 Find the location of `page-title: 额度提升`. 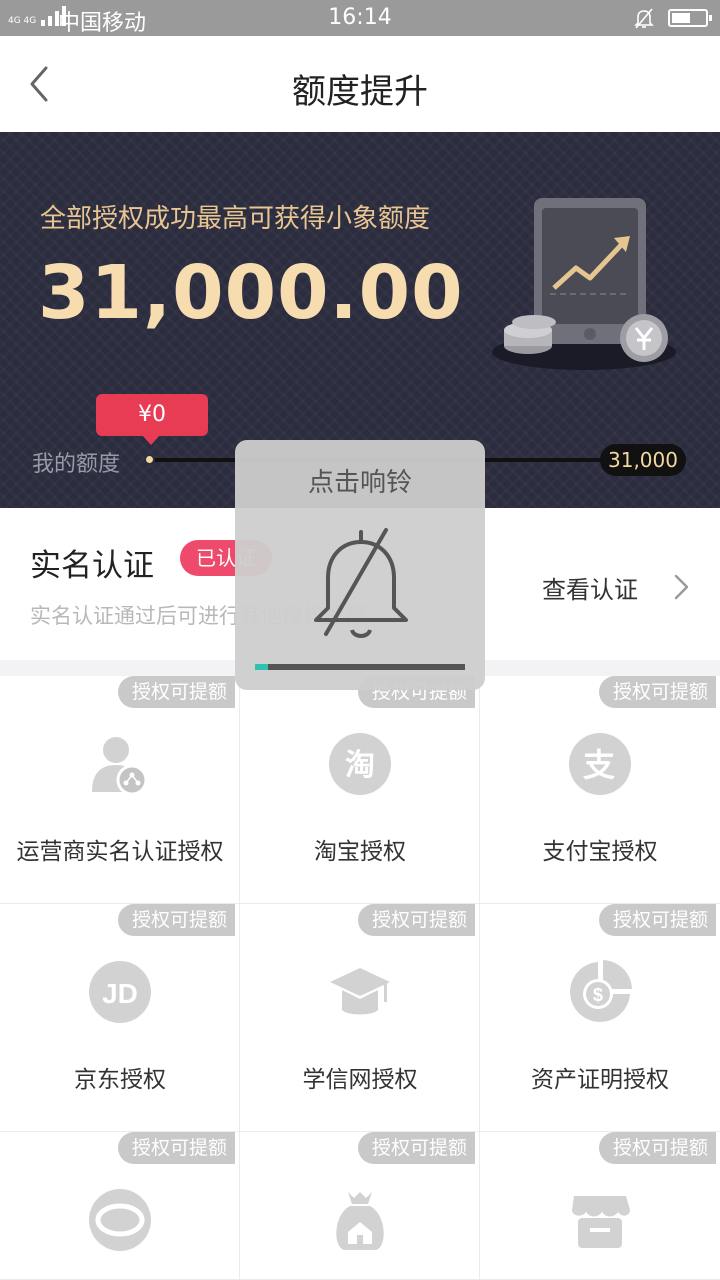

page-title: 额度提升 is located at coordinates (360, 92).